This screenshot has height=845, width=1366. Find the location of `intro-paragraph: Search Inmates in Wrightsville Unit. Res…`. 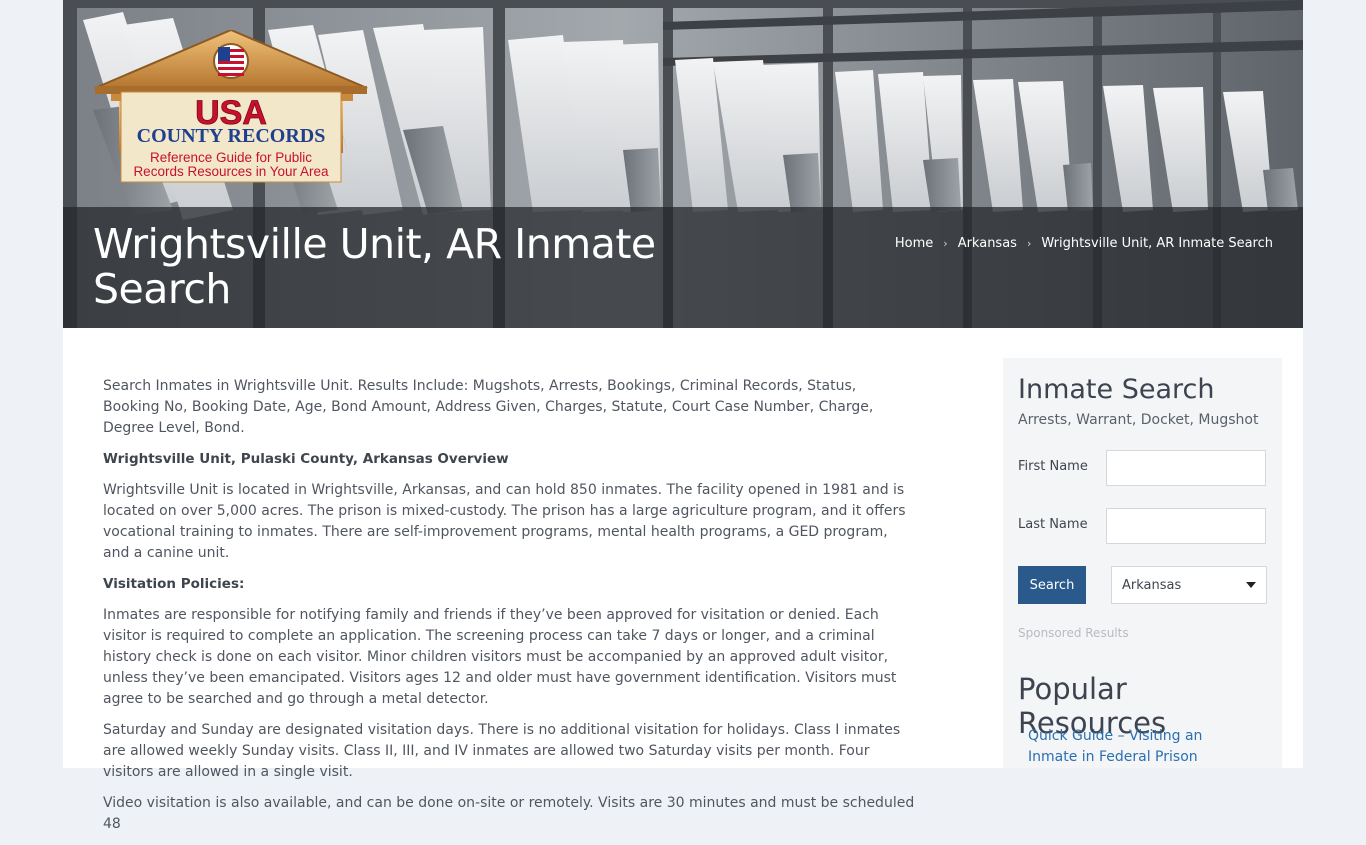

intro-paragraph: Search Inmates in Wrightsville Unit. Res… is located at coordinates (488, 407).